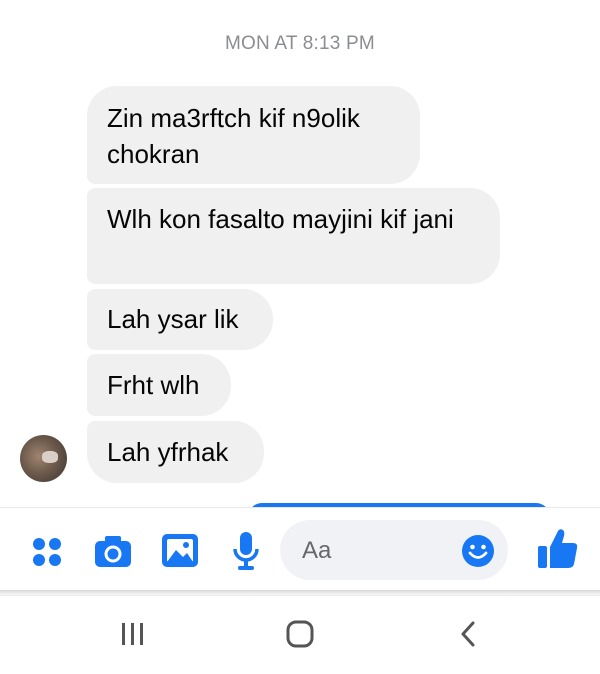 The image size is (600, 674). What do you see at coordinates (175, 452) in the screenshot?
I see `message-bubble: Lah yfrhak` at bounding box center [175, 452].